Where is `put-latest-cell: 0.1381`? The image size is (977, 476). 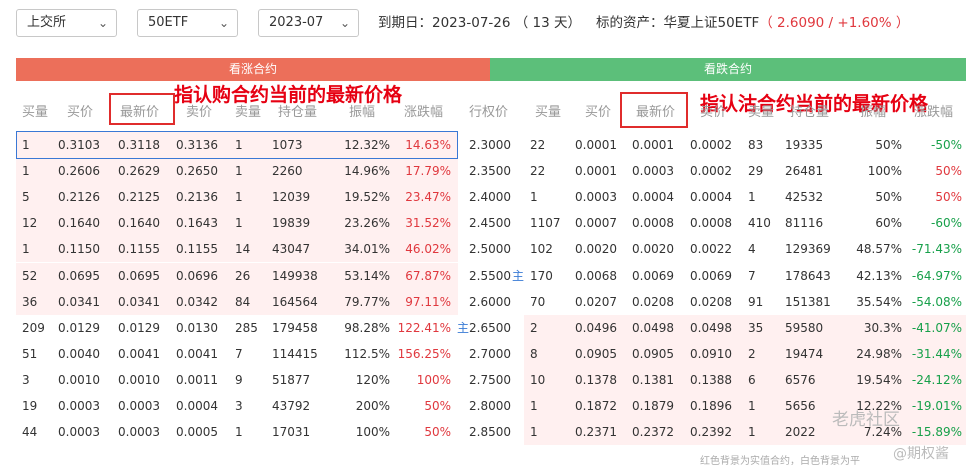
put-latest-cell: 0.1381 is located at coordinates (653, 379).